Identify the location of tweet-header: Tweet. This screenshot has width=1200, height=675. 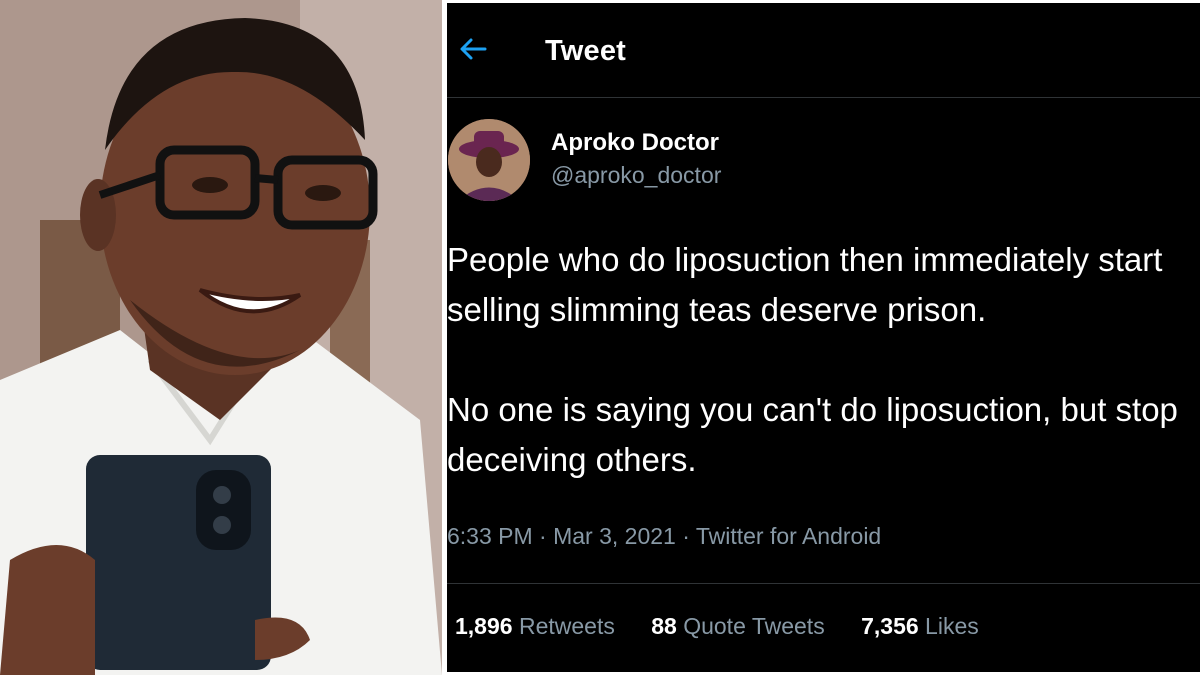
(823, 50).